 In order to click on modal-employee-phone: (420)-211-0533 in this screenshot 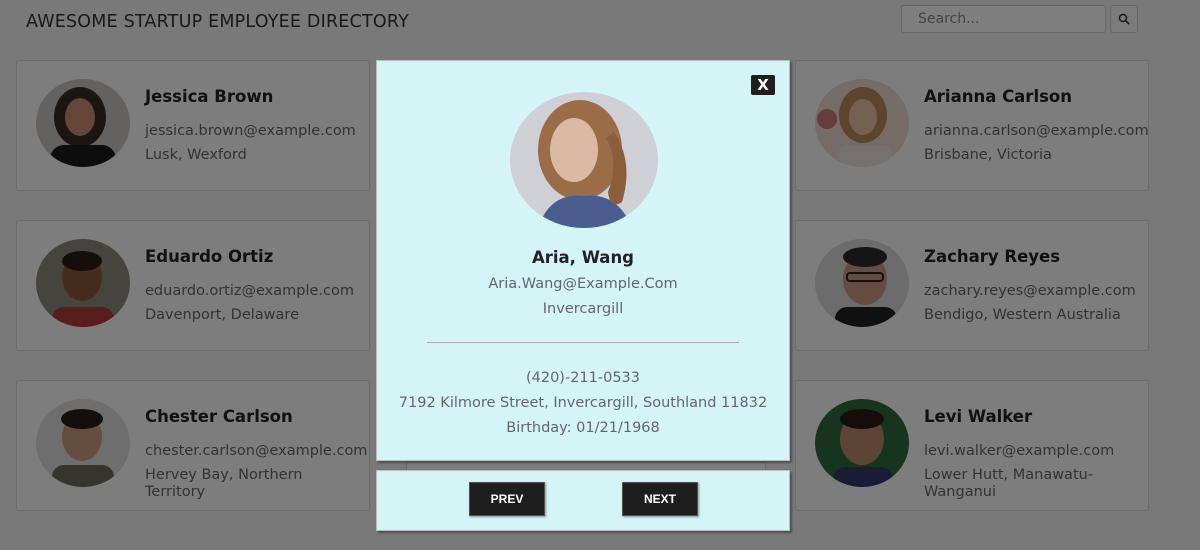, I will do `click(583, 378)`.